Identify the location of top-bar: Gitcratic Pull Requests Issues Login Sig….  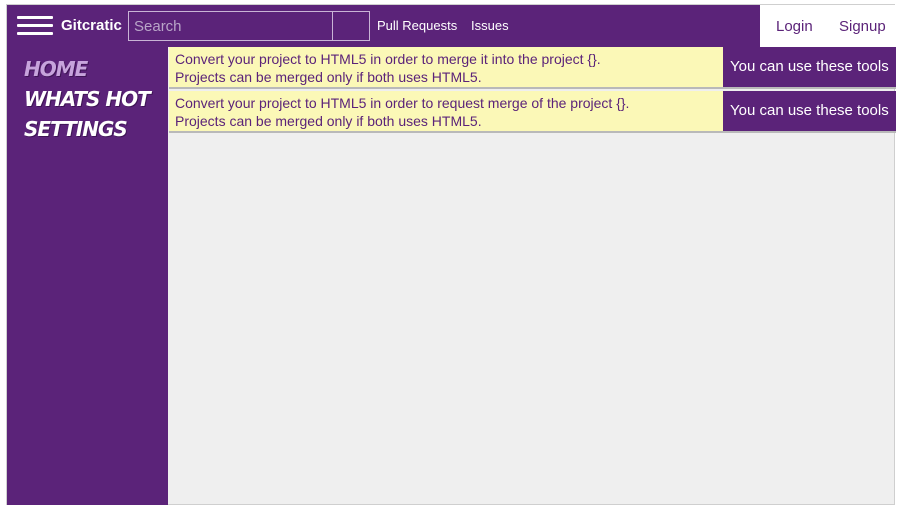
(451, 26).